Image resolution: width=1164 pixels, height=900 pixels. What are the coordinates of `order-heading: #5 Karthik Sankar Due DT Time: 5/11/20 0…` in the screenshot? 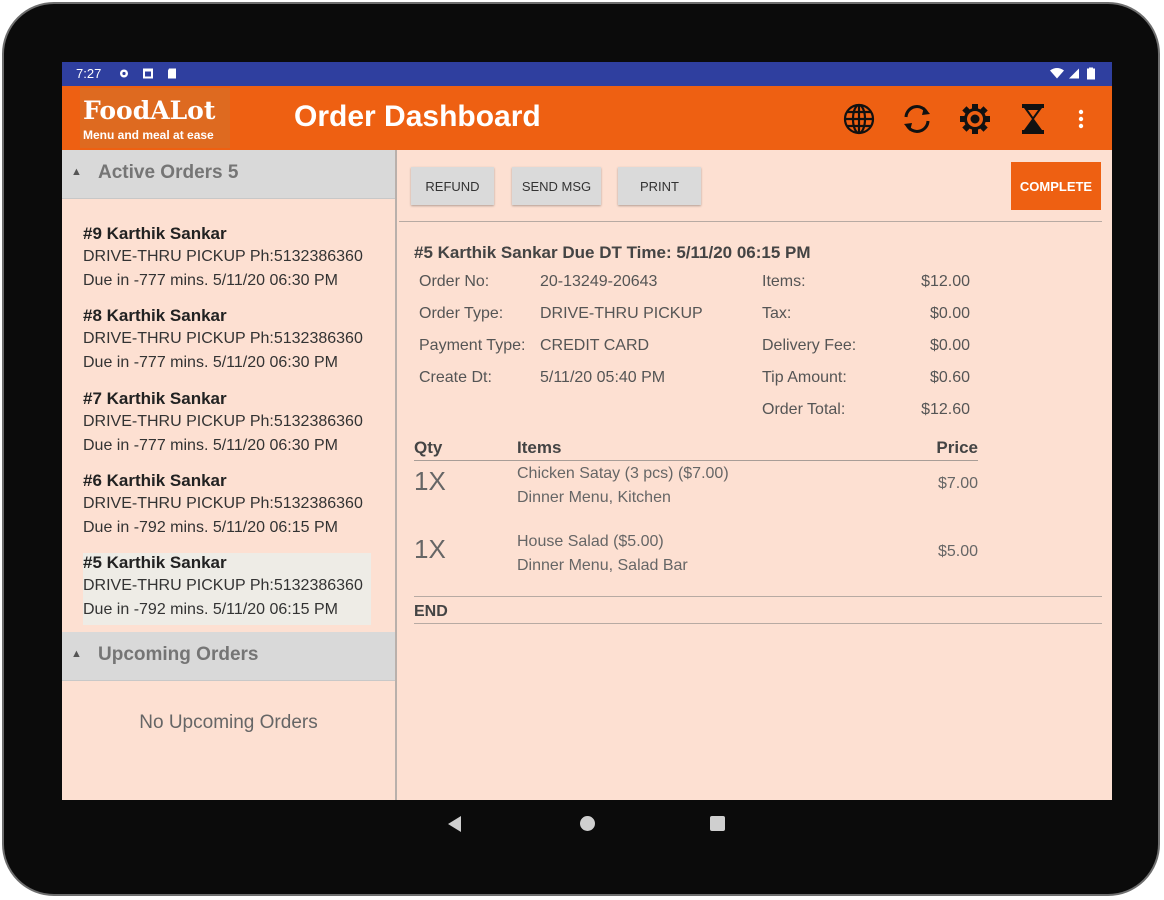 It's located at (612, 252).